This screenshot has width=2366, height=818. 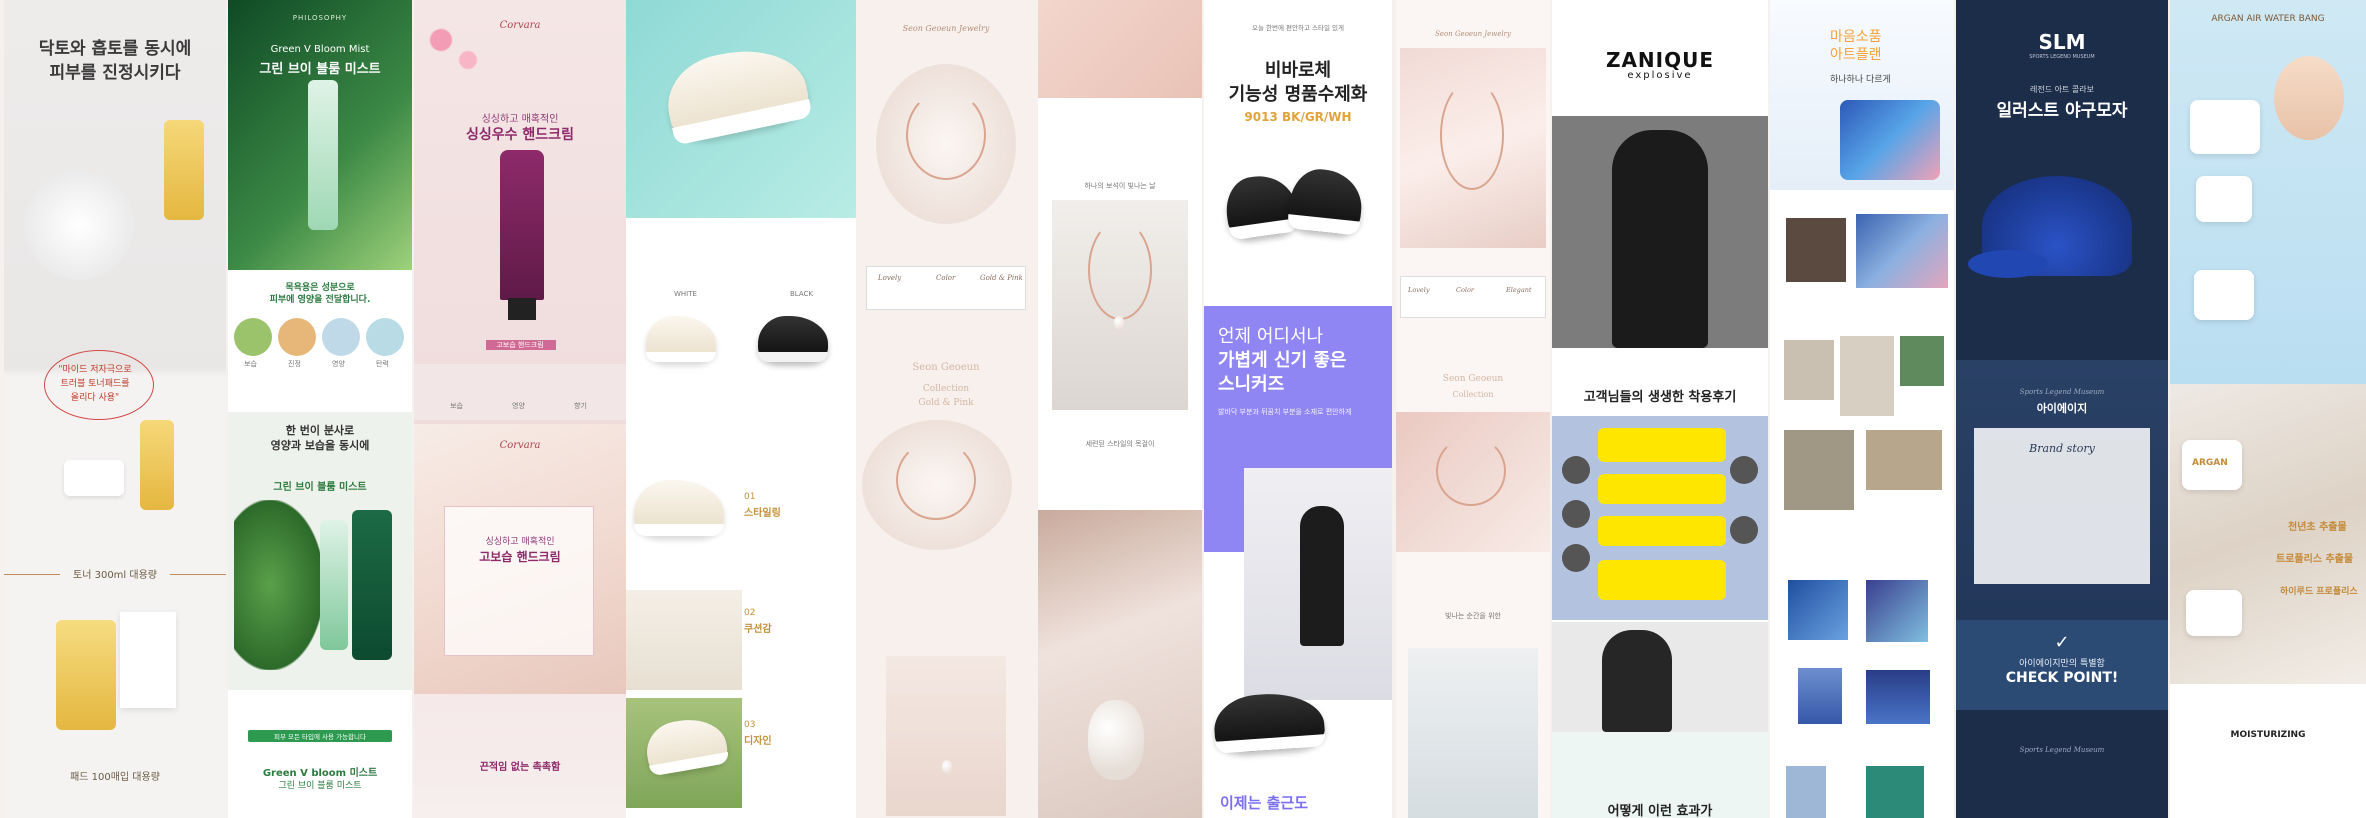 I want to click on ingredient-3: 하이루드 프로폴리스, so click(x=2319, y=592).